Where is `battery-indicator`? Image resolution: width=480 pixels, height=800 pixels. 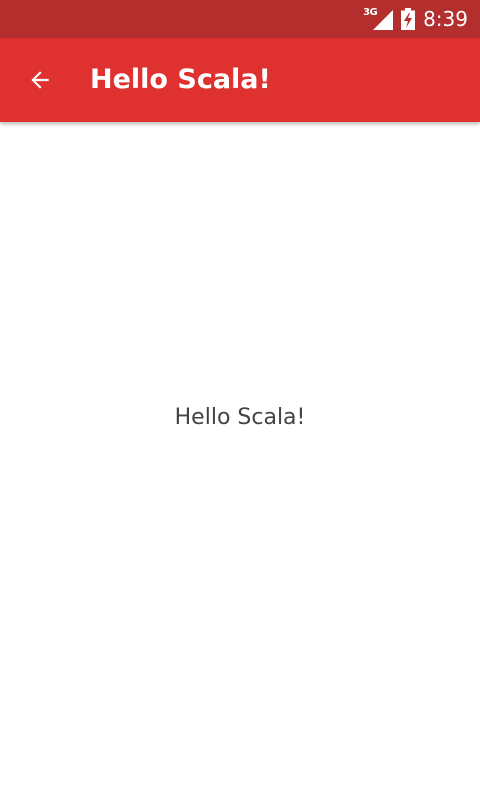 battery-indicator is located at coordinates (408, 19).